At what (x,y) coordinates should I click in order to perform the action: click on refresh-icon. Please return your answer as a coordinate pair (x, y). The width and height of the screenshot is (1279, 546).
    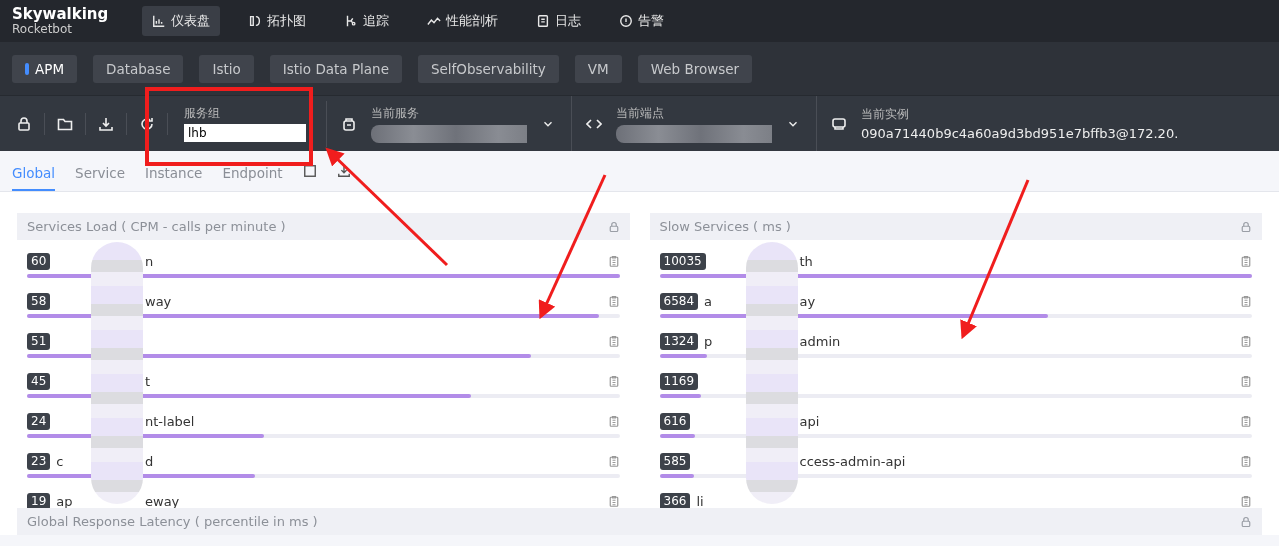
    Looking at the image, I should click on (147, 123).